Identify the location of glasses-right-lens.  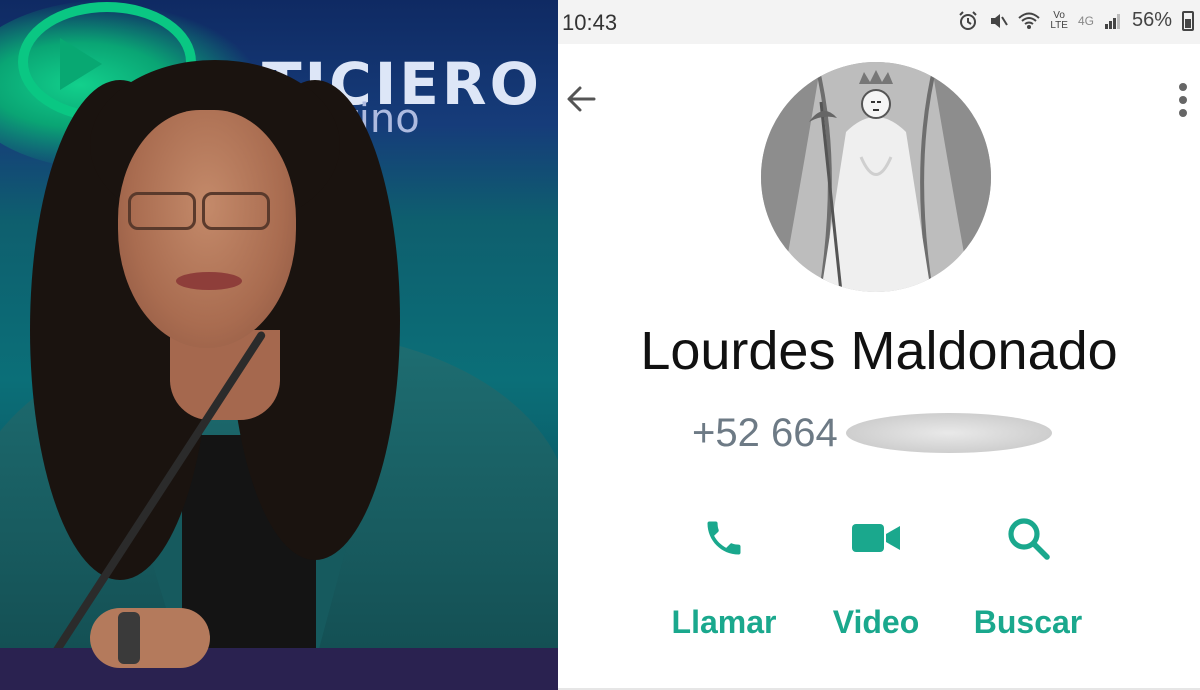
(236, 211).